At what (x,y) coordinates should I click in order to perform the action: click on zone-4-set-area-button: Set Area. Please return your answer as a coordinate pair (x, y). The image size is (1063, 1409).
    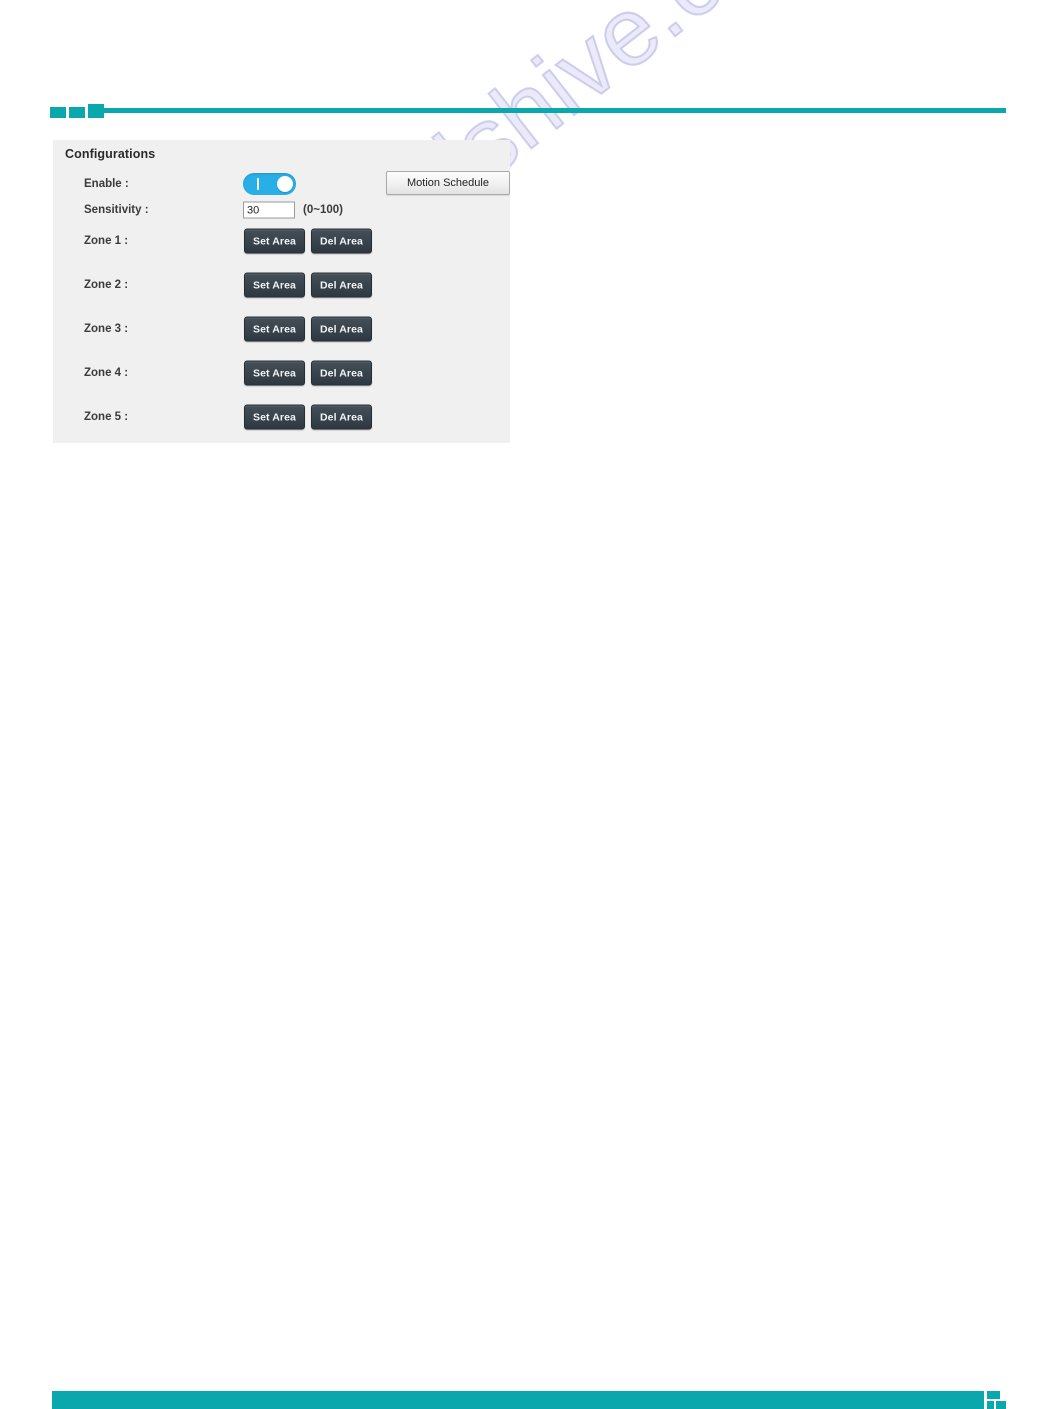
    Looking at the image, I should click on (274, 373).